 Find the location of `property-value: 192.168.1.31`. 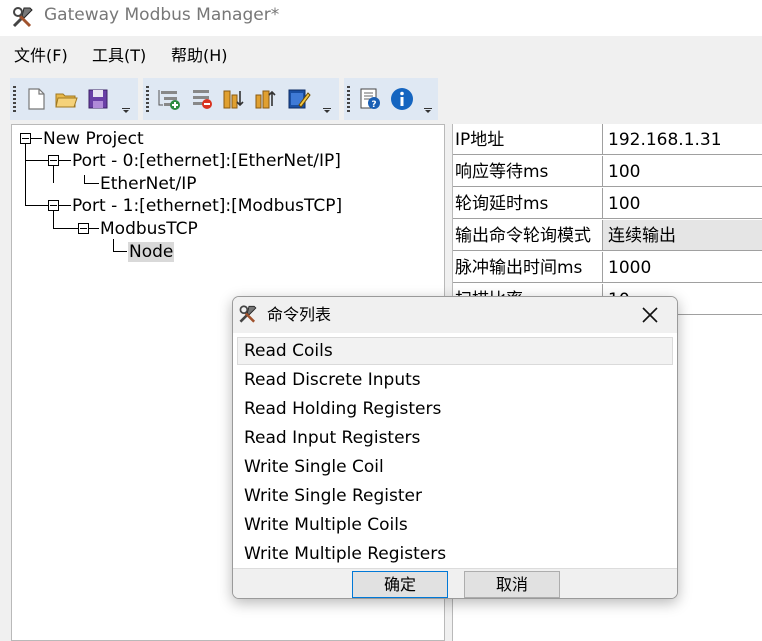

property-value: 192.168.1.31 is located at coordinates (665, 140).